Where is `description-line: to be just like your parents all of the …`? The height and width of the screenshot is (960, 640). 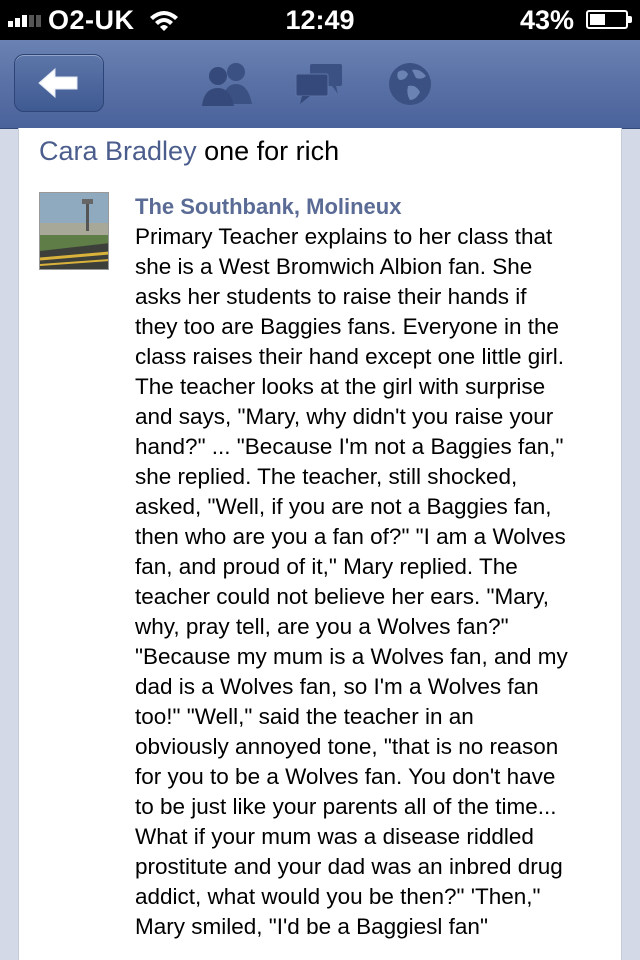 description-line: to be just like your parents all of the … is located at coordinates (346, 806).